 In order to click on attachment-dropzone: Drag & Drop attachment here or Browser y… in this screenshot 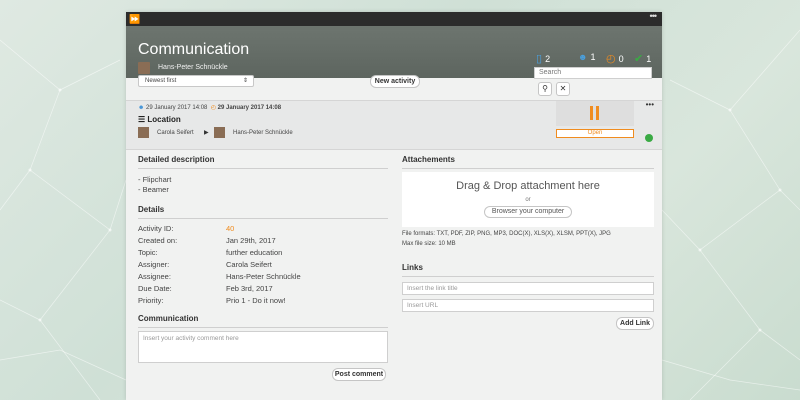, I will do `click(528, 199)`.